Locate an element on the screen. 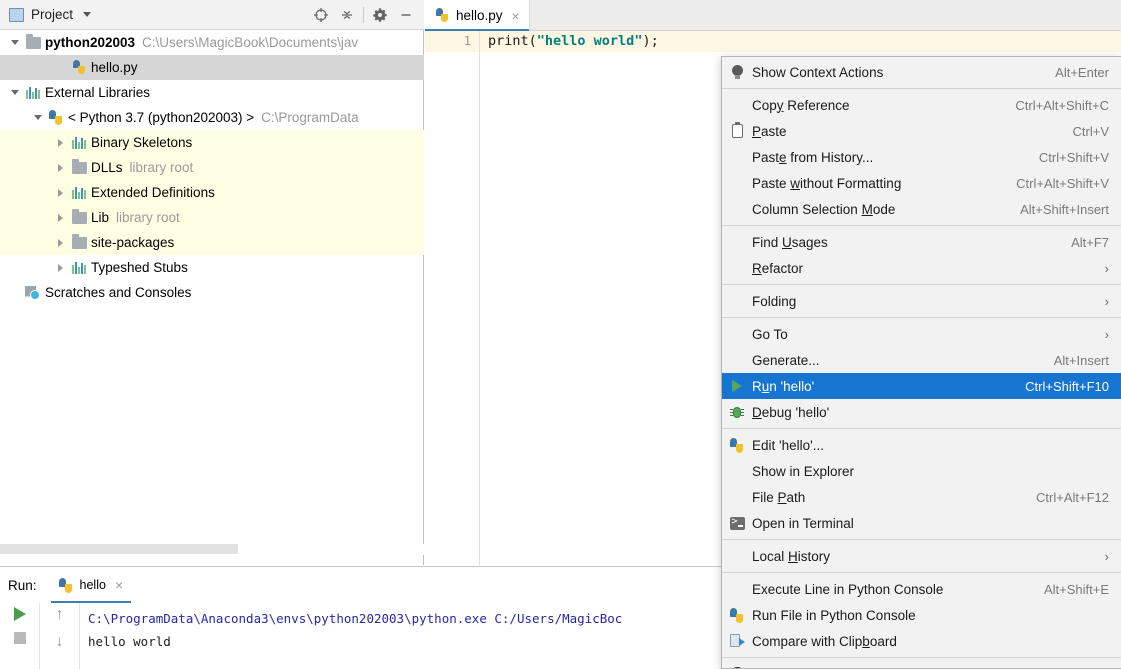 The height and width of the screenshot is (669, 1121). tree-row: Extended Definitions is located at coordinates (212, 192).